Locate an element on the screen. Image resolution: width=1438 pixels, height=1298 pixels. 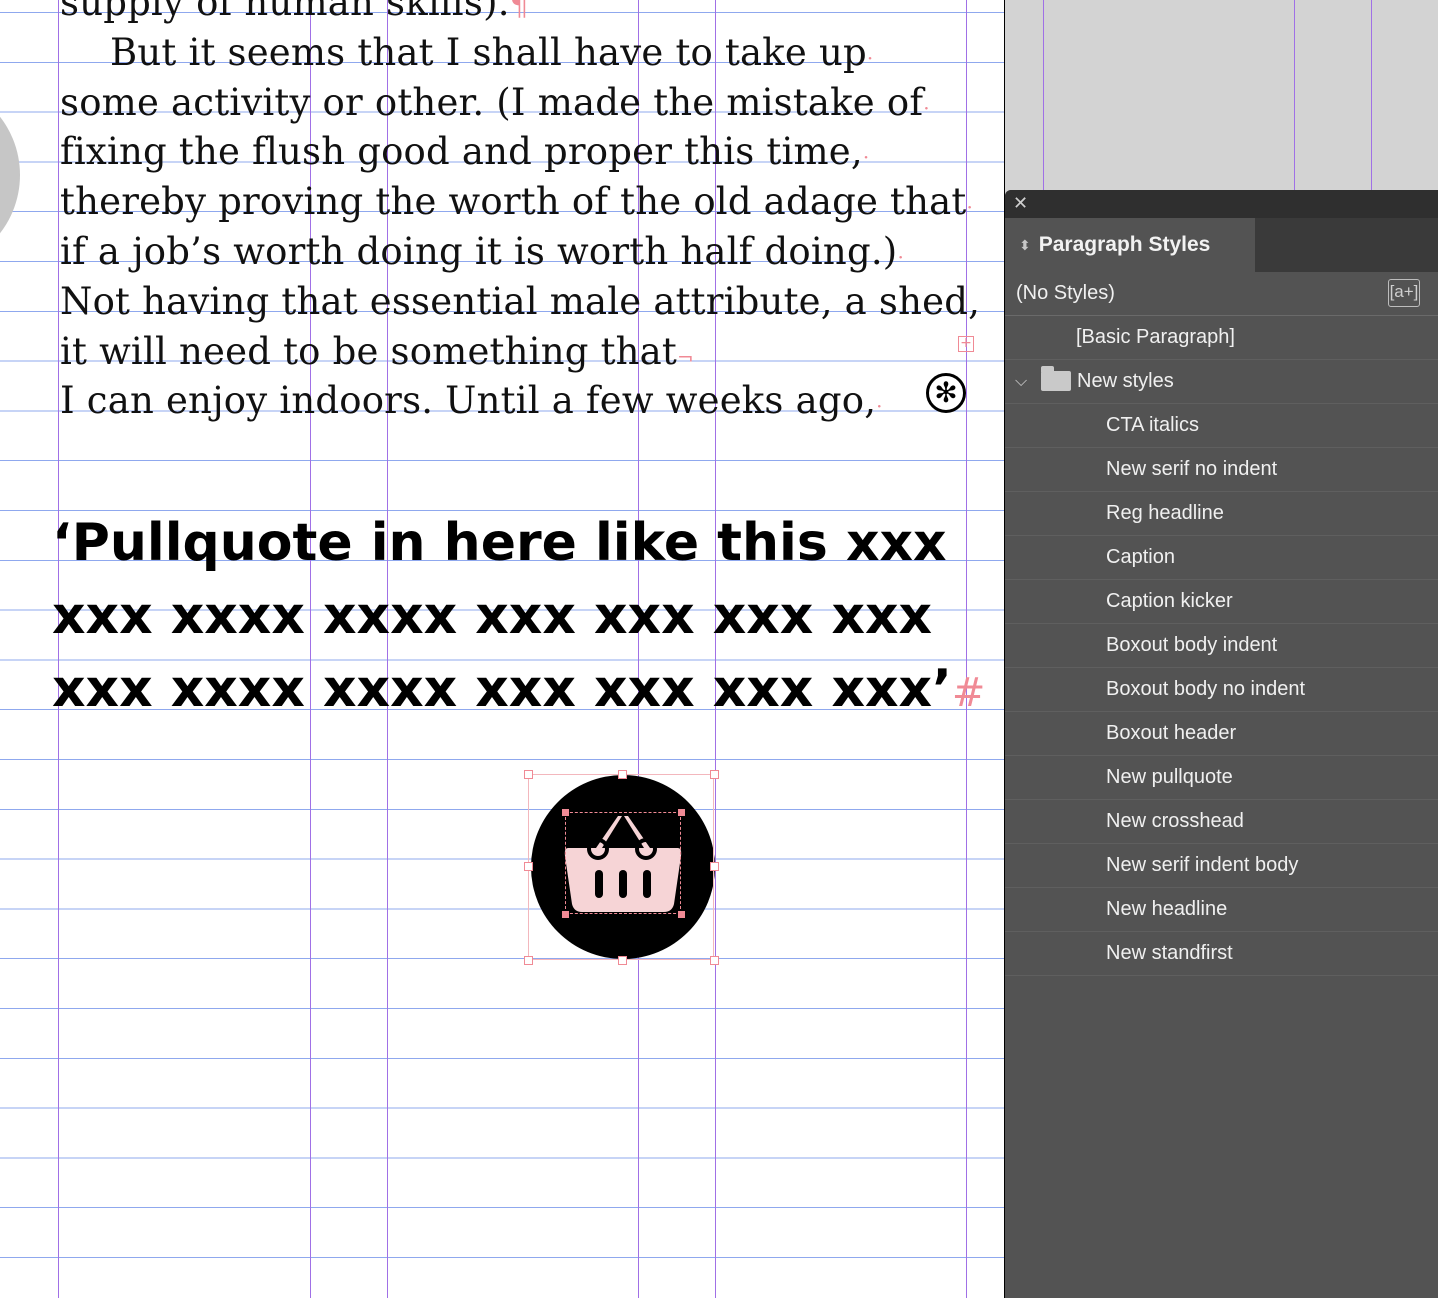
create-style-button: [a+] is located at coordinates (1404, 293).